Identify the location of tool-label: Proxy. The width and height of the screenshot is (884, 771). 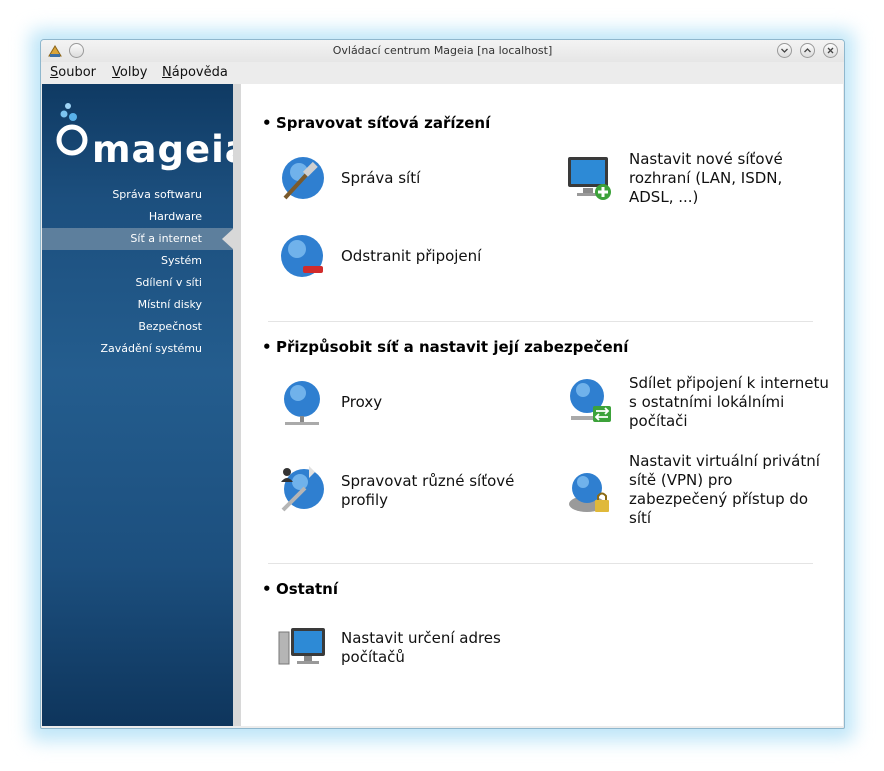
(362, 402).